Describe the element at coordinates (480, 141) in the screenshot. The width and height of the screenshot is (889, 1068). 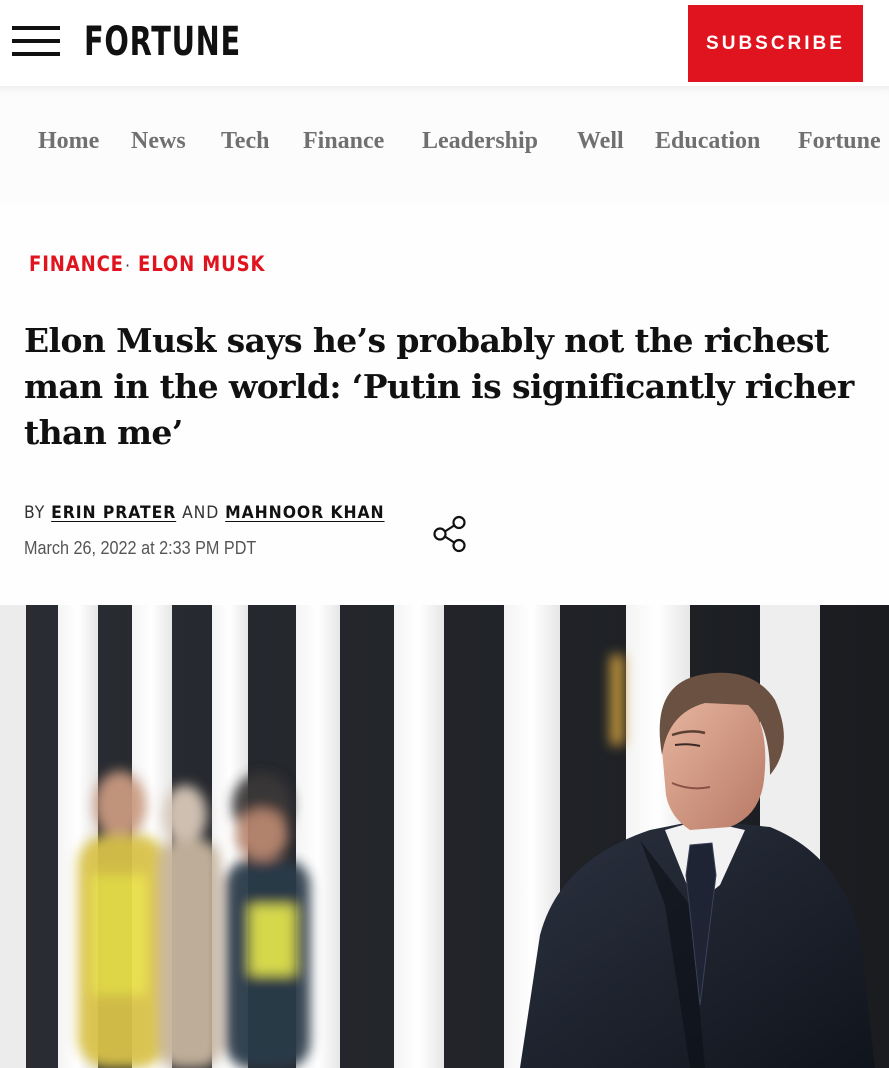
I see `nav-item-leadership: Leadership` at that location.